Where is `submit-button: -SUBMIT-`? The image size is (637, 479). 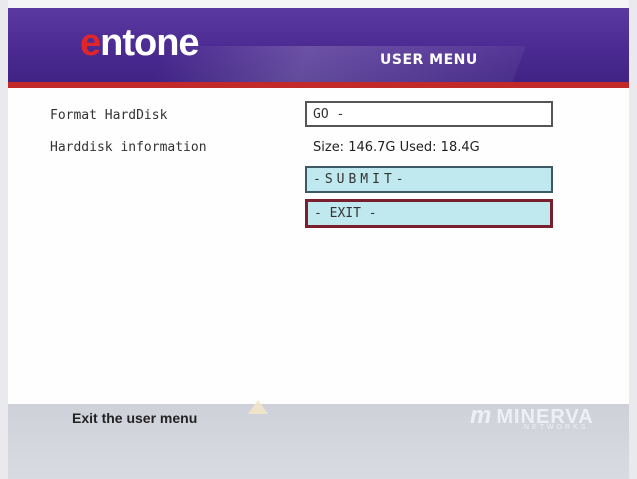 submit-button: -SUBMIT- is located at coordinates (429, 179).